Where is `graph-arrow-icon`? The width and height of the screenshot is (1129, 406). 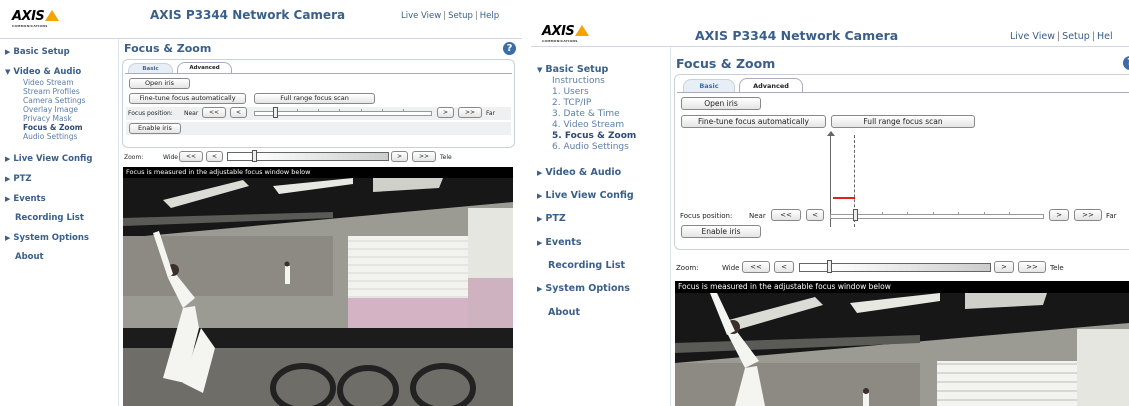
graph-arrow-icon is located at coordinates (831, 133).